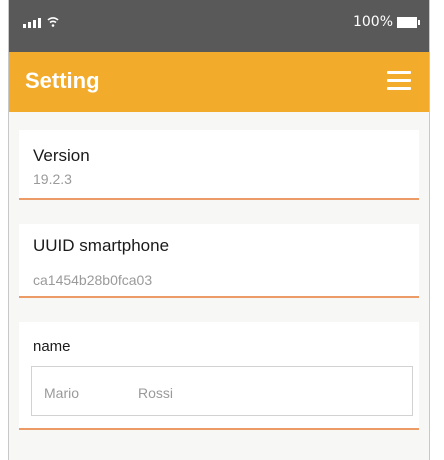 The image size is (444, 460). Describe the element at coordinates (219, 26) in the screenshot. I see `status-bar: 100%` at that location.